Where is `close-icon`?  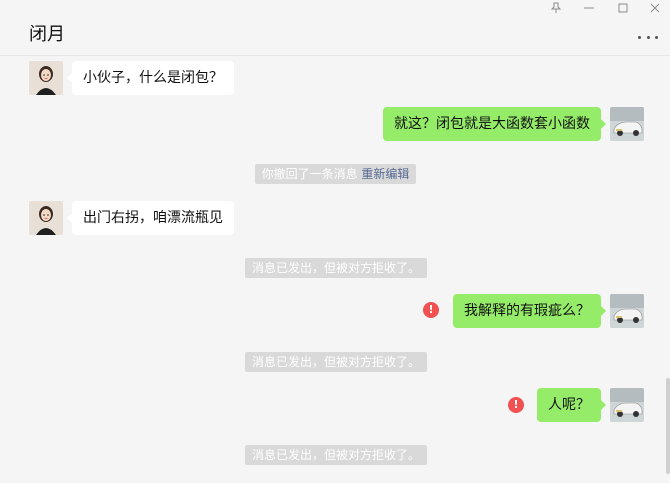 close-icon is located at coordinates (654, 8).